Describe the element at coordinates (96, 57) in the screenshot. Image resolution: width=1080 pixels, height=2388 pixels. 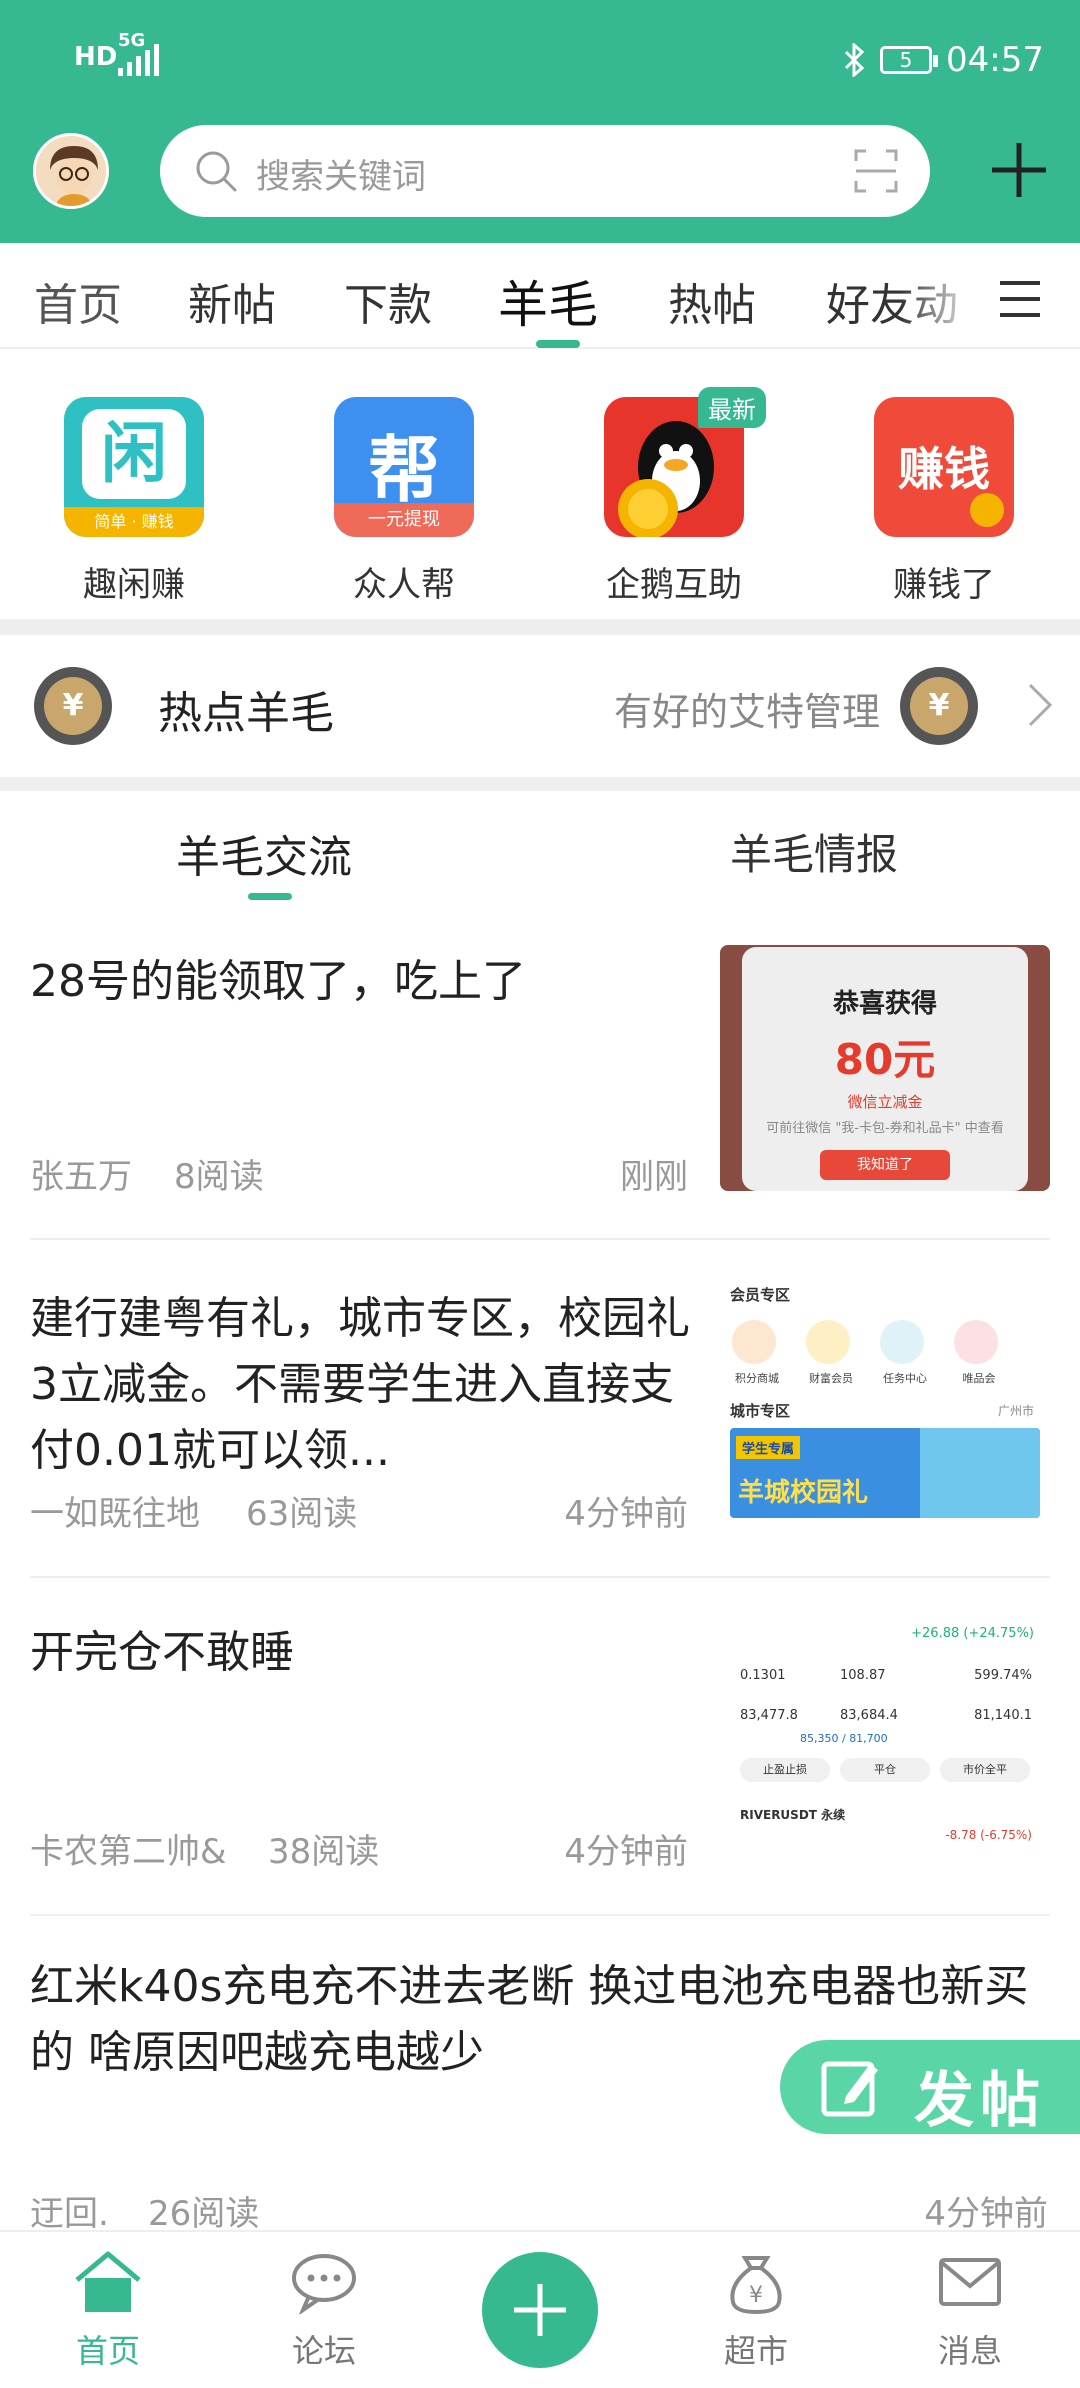
I see `hd-indicator: HD` at that location.